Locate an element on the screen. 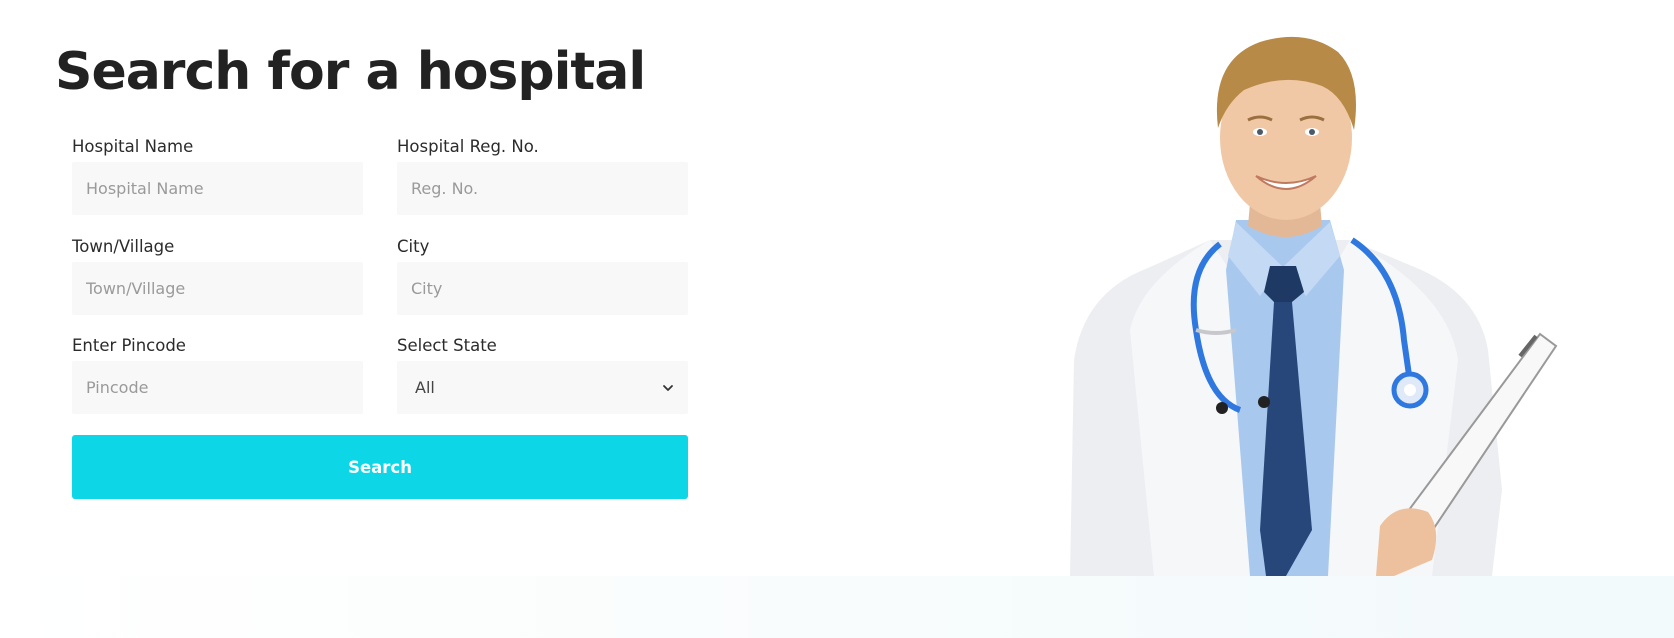 Image resolution: width=1674 pixels, height=638 pixels. hospital-name-label: Hospital Name is located at coordinates (133, 146).